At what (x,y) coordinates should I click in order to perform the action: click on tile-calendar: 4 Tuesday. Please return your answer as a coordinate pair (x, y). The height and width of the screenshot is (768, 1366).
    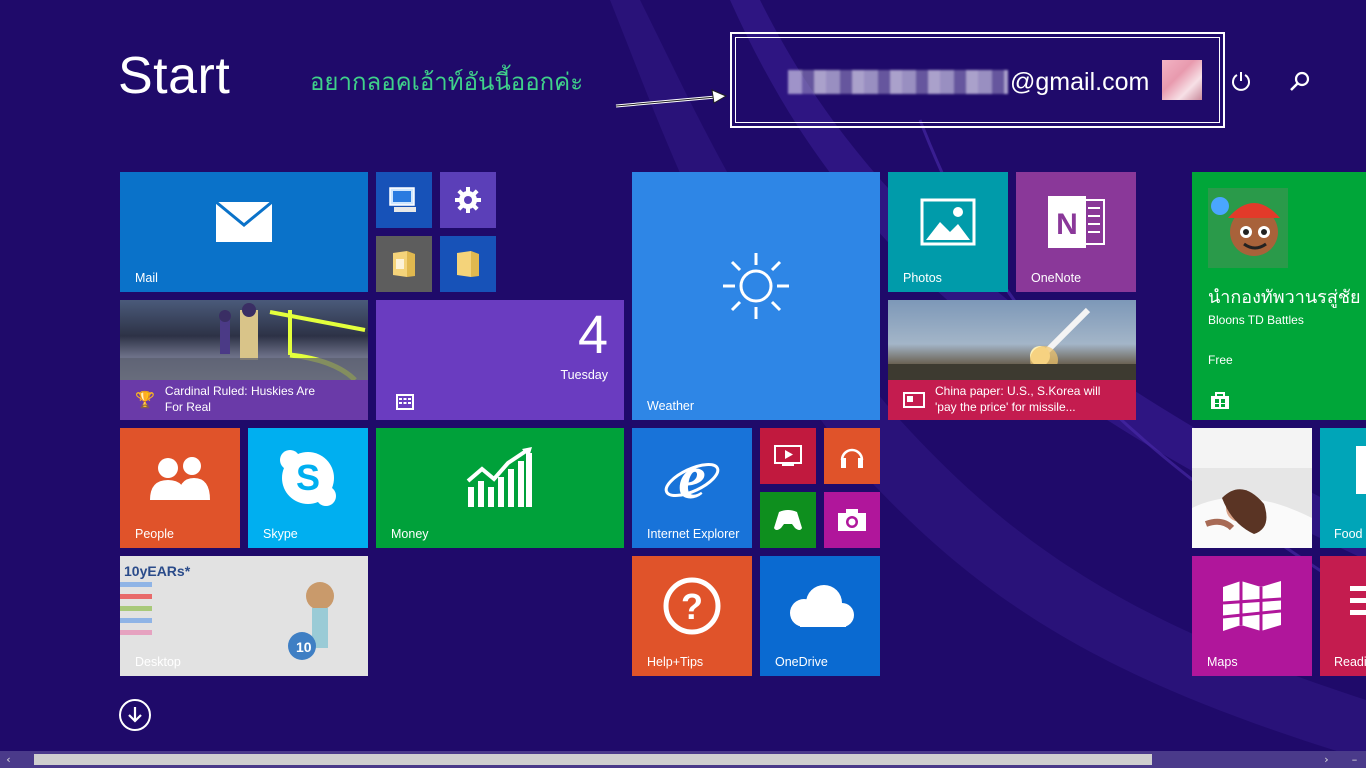
    Looking at the image, I should click on (500, 360).